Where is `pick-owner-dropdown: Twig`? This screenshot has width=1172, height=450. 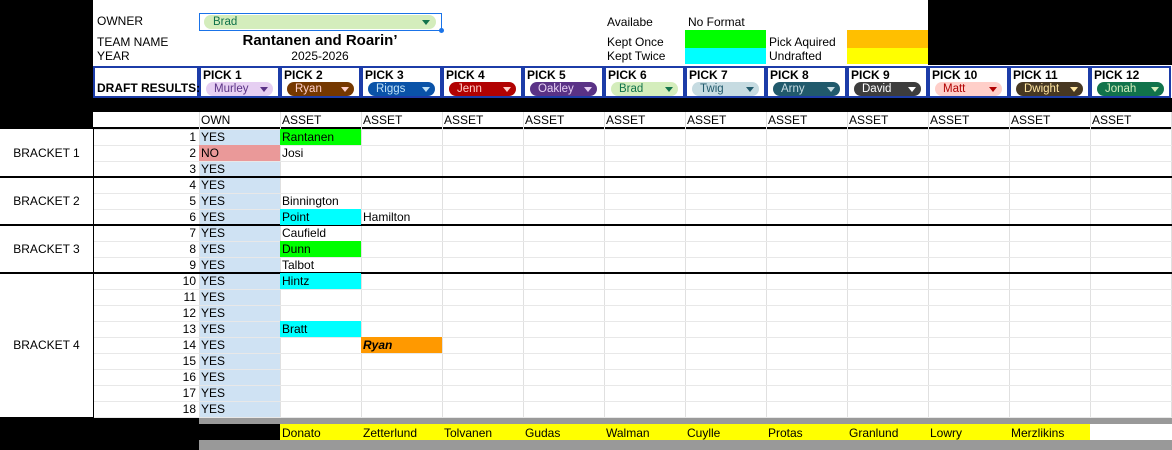
pick-owner-dropdown: Twig is located at coordinates (725, 89).